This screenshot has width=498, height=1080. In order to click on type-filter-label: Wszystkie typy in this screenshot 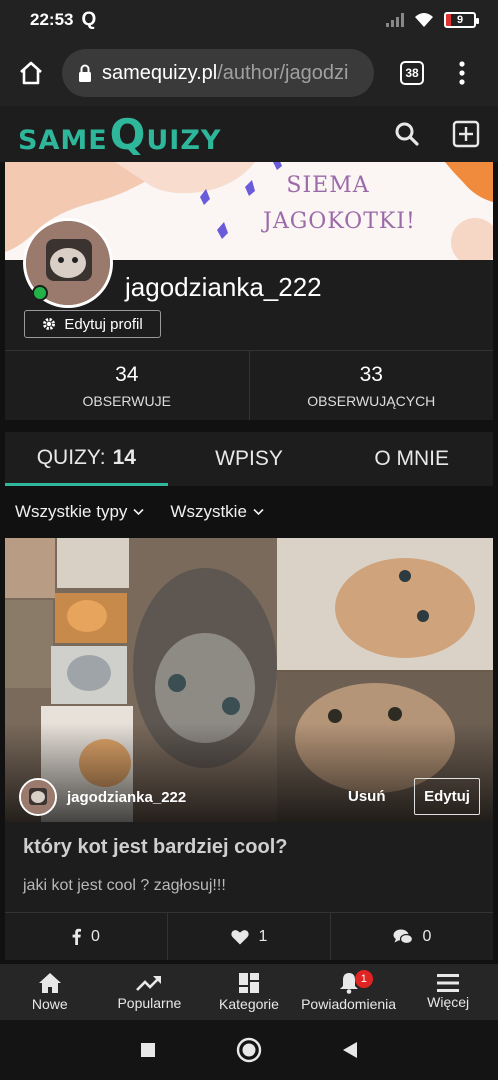, I will do `click(71, 511)`.